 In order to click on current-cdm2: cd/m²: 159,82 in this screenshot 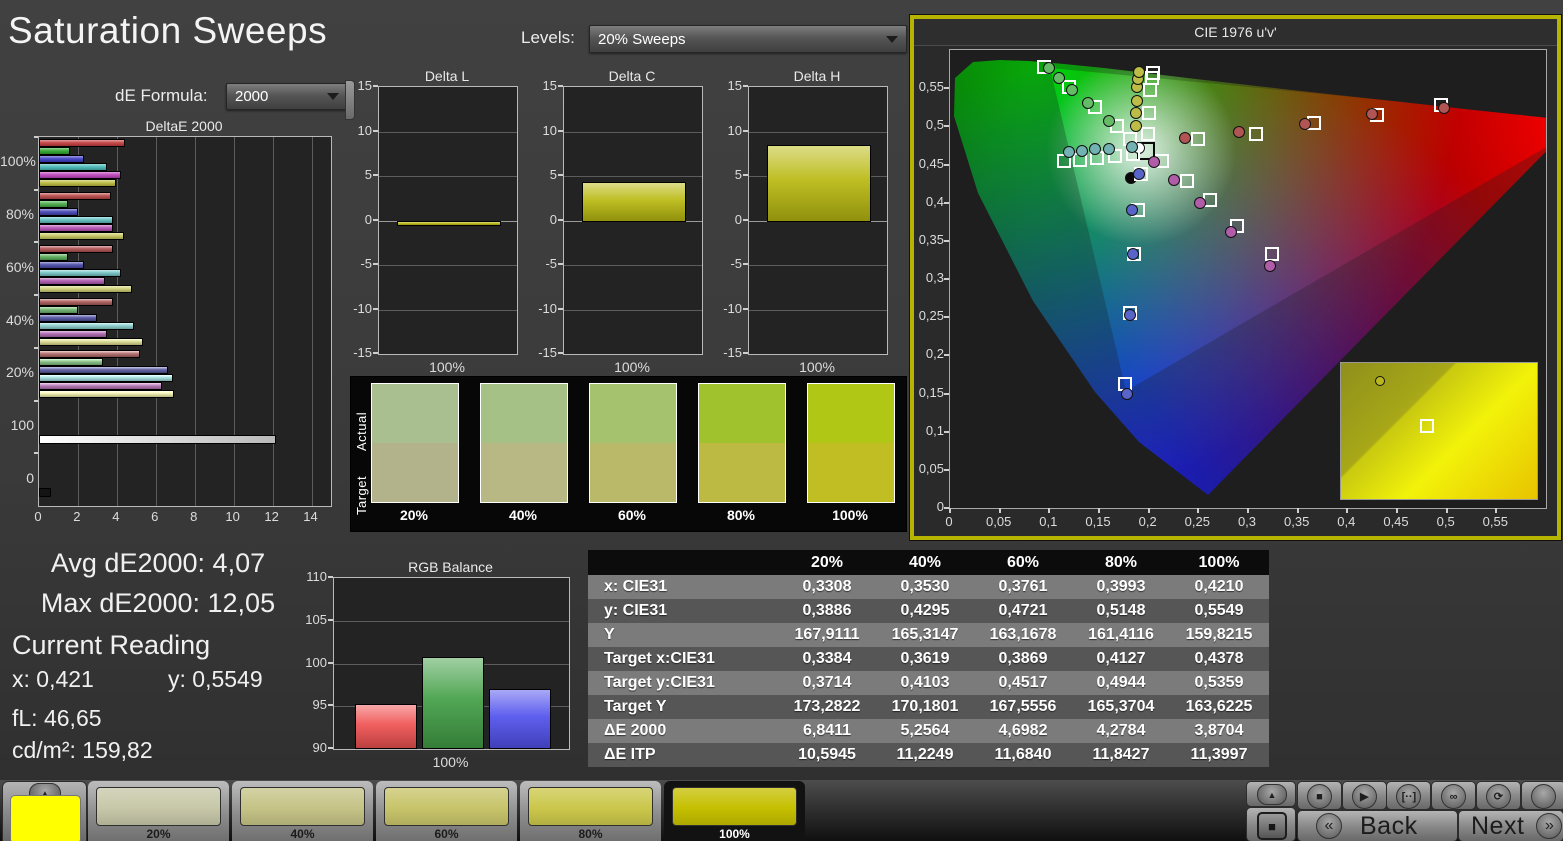, I will do `click(82, 750)`.